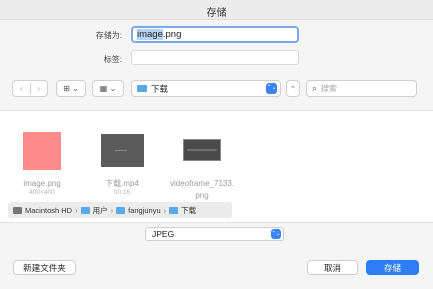 The image size is (433, 289). Describe the element at coordinates (174, 210) in the screenshot. I see `downloads-folder-icon` at that location.